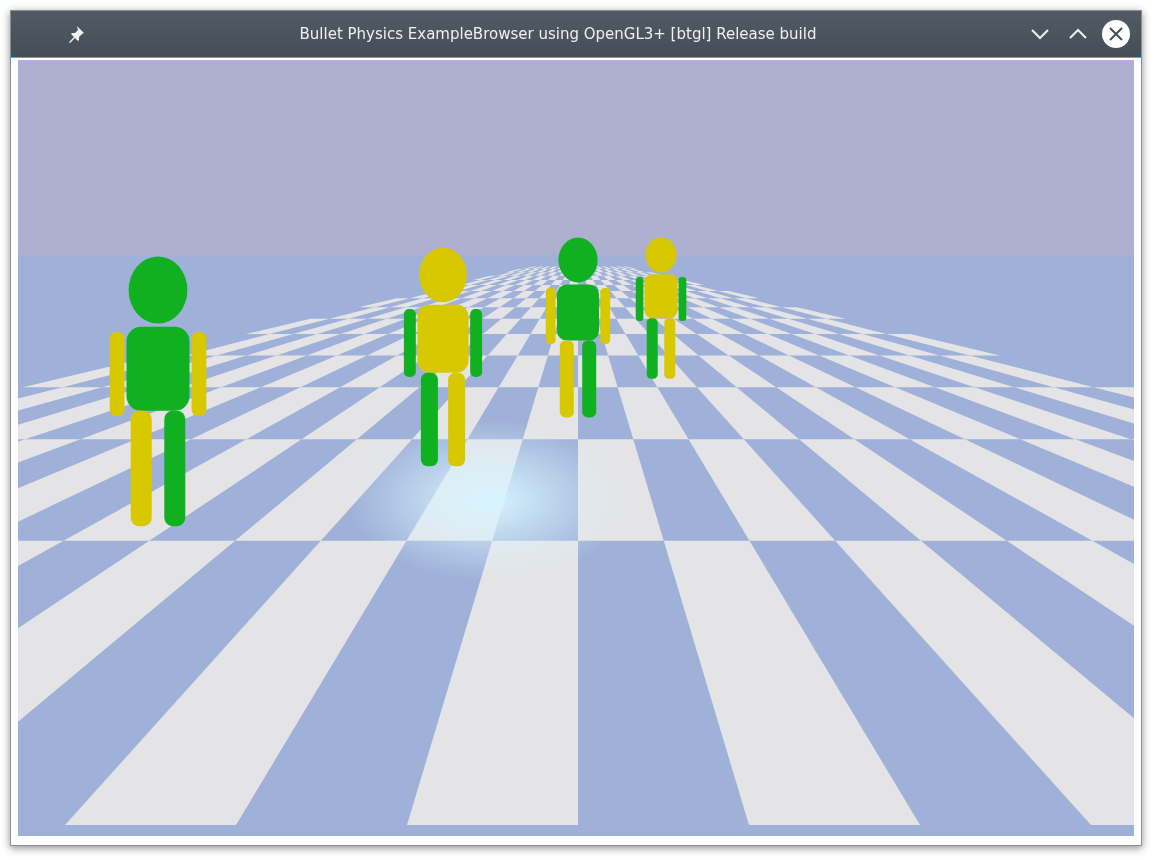  Describe the element at coordinates (558, 34) in the screenshot. I see `window-title: Bullet Physics ExampleBrowser using OpenGL3+ [btgl] Release build` at that location.